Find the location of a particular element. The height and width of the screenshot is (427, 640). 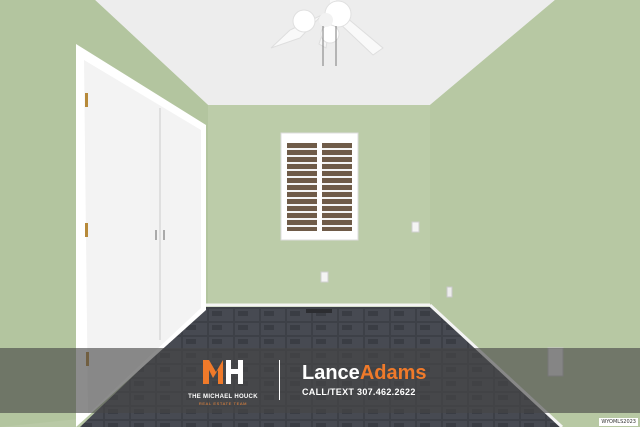

banner-divider is located at coordinates (279, 380).